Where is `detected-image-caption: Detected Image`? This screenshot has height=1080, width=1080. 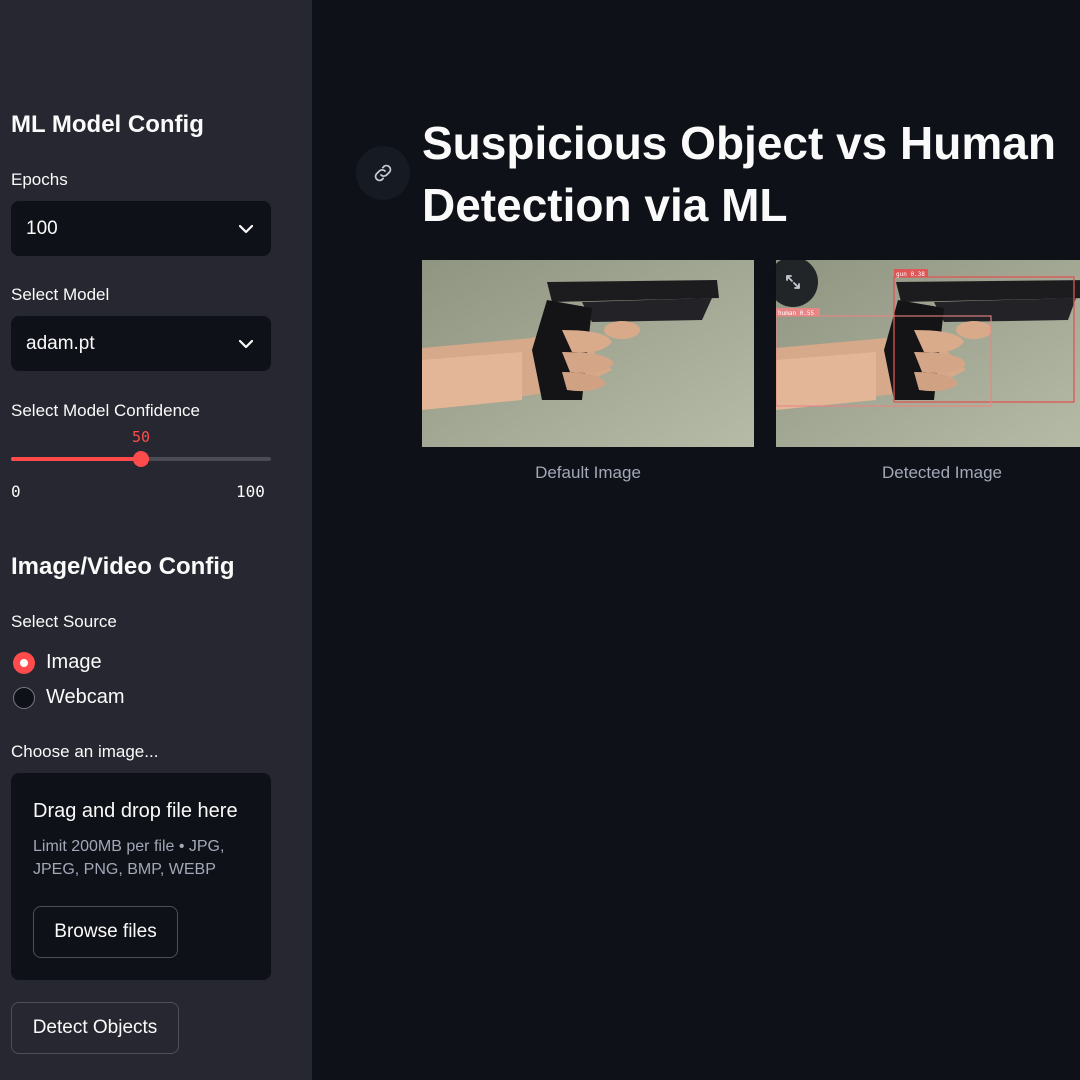 detected-image-caption: Detected Image is located at coordinates (941, 472).